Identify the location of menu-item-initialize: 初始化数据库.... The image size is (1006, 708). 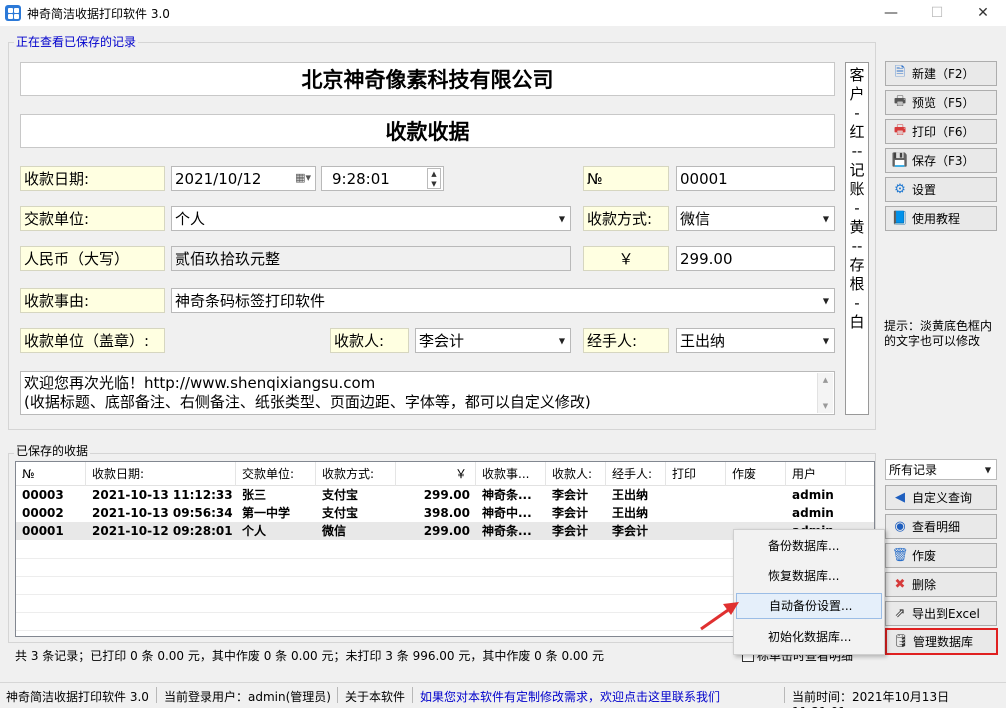
(809, 637).